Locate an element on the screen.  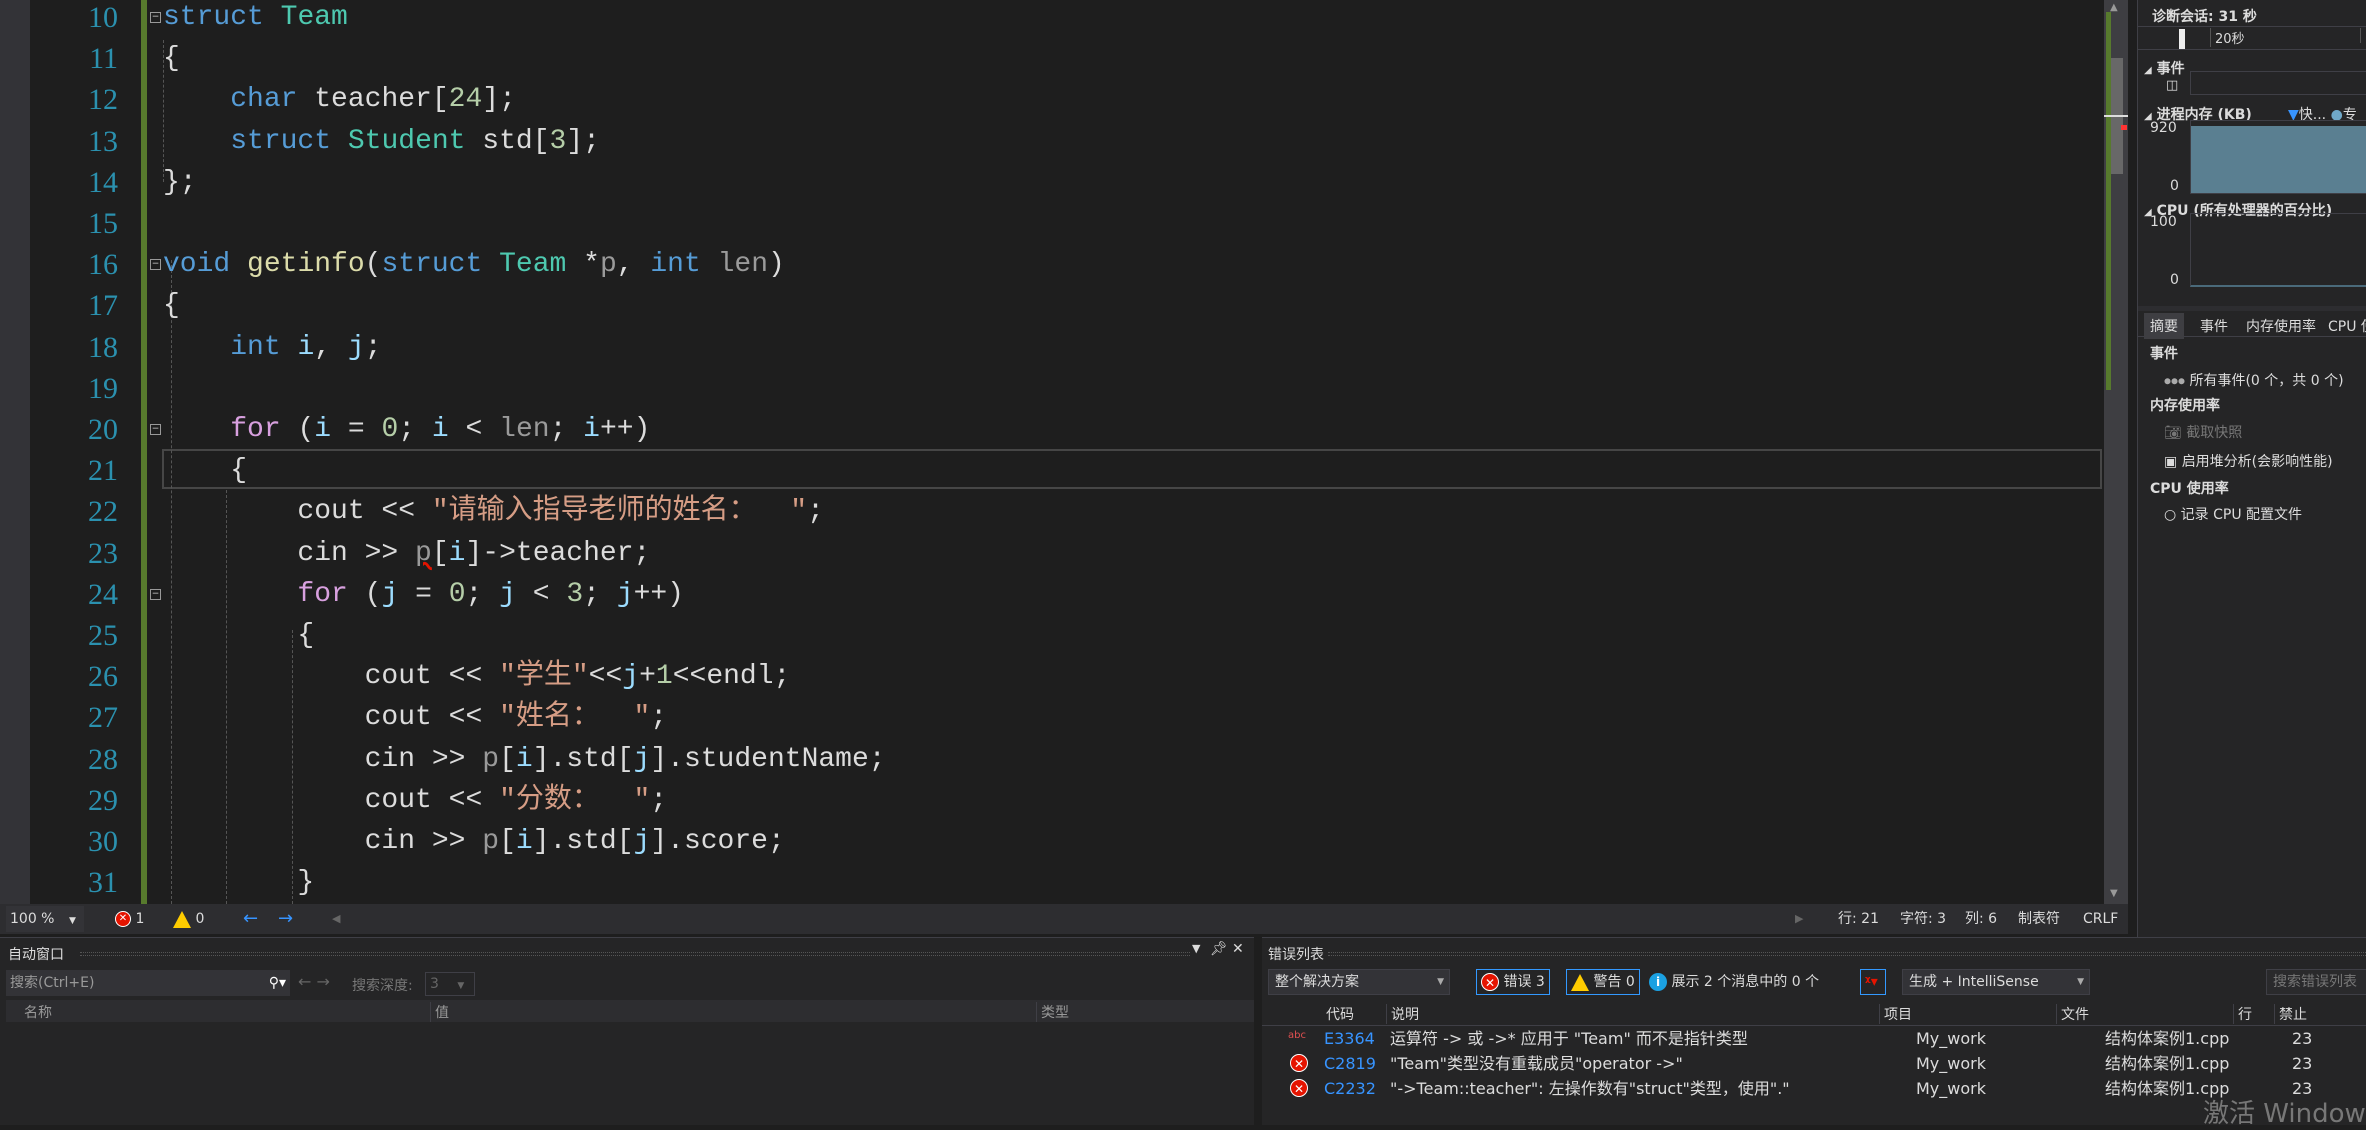
messages-count: 展示 2 个消息中的 0 个 is located at coordinates (1745, 982).